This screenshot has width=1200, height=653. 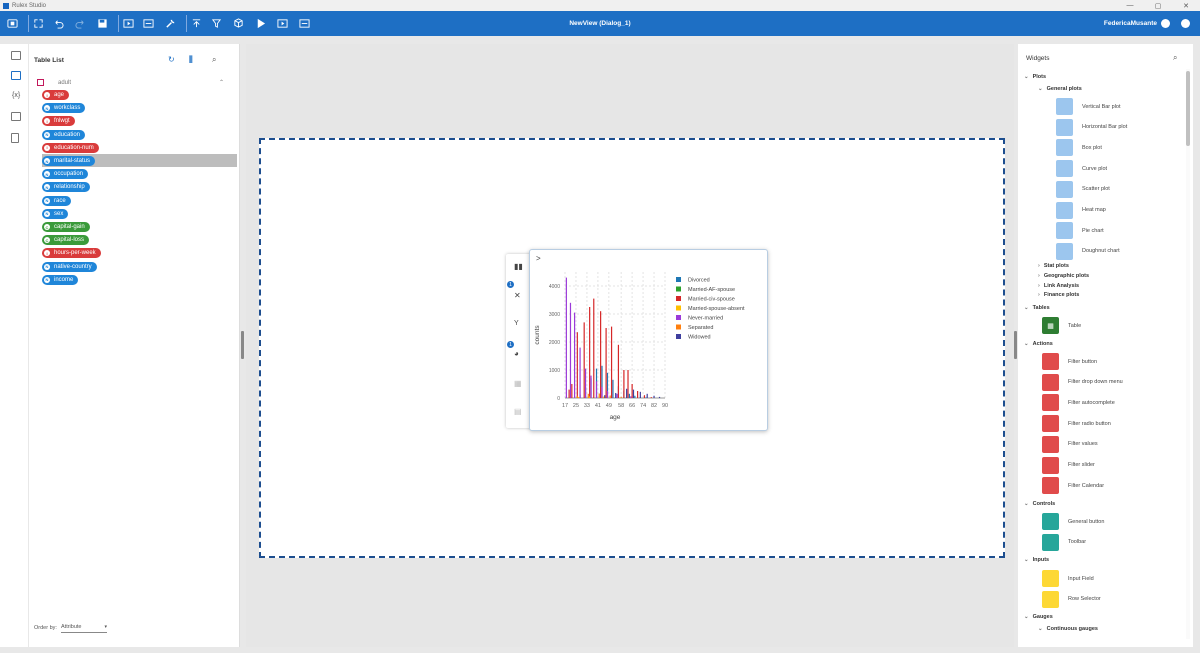 What do you see at coordinates (1088, 251) in the screenshot?
I see `widget-doughnut-chart: Doughnut chart` at bounding box center [1088, 251].